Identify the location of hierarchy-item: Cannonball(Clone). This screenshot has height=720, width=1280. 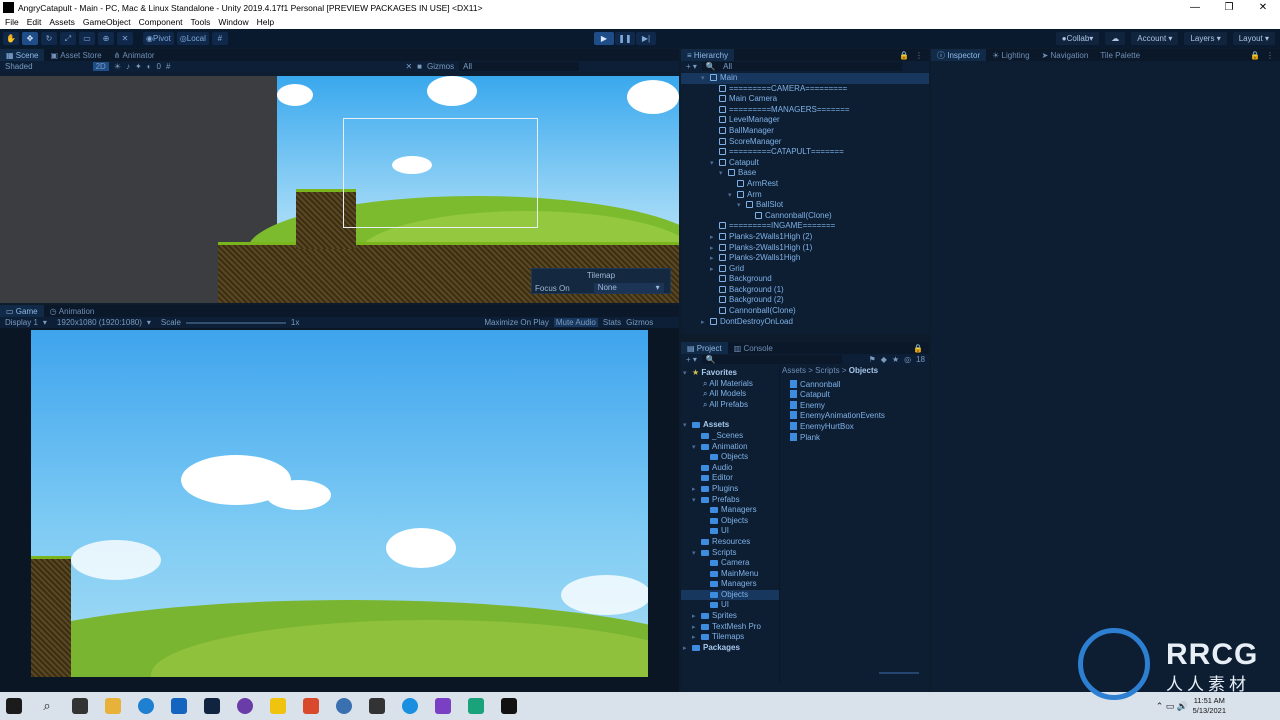
(805, 311).